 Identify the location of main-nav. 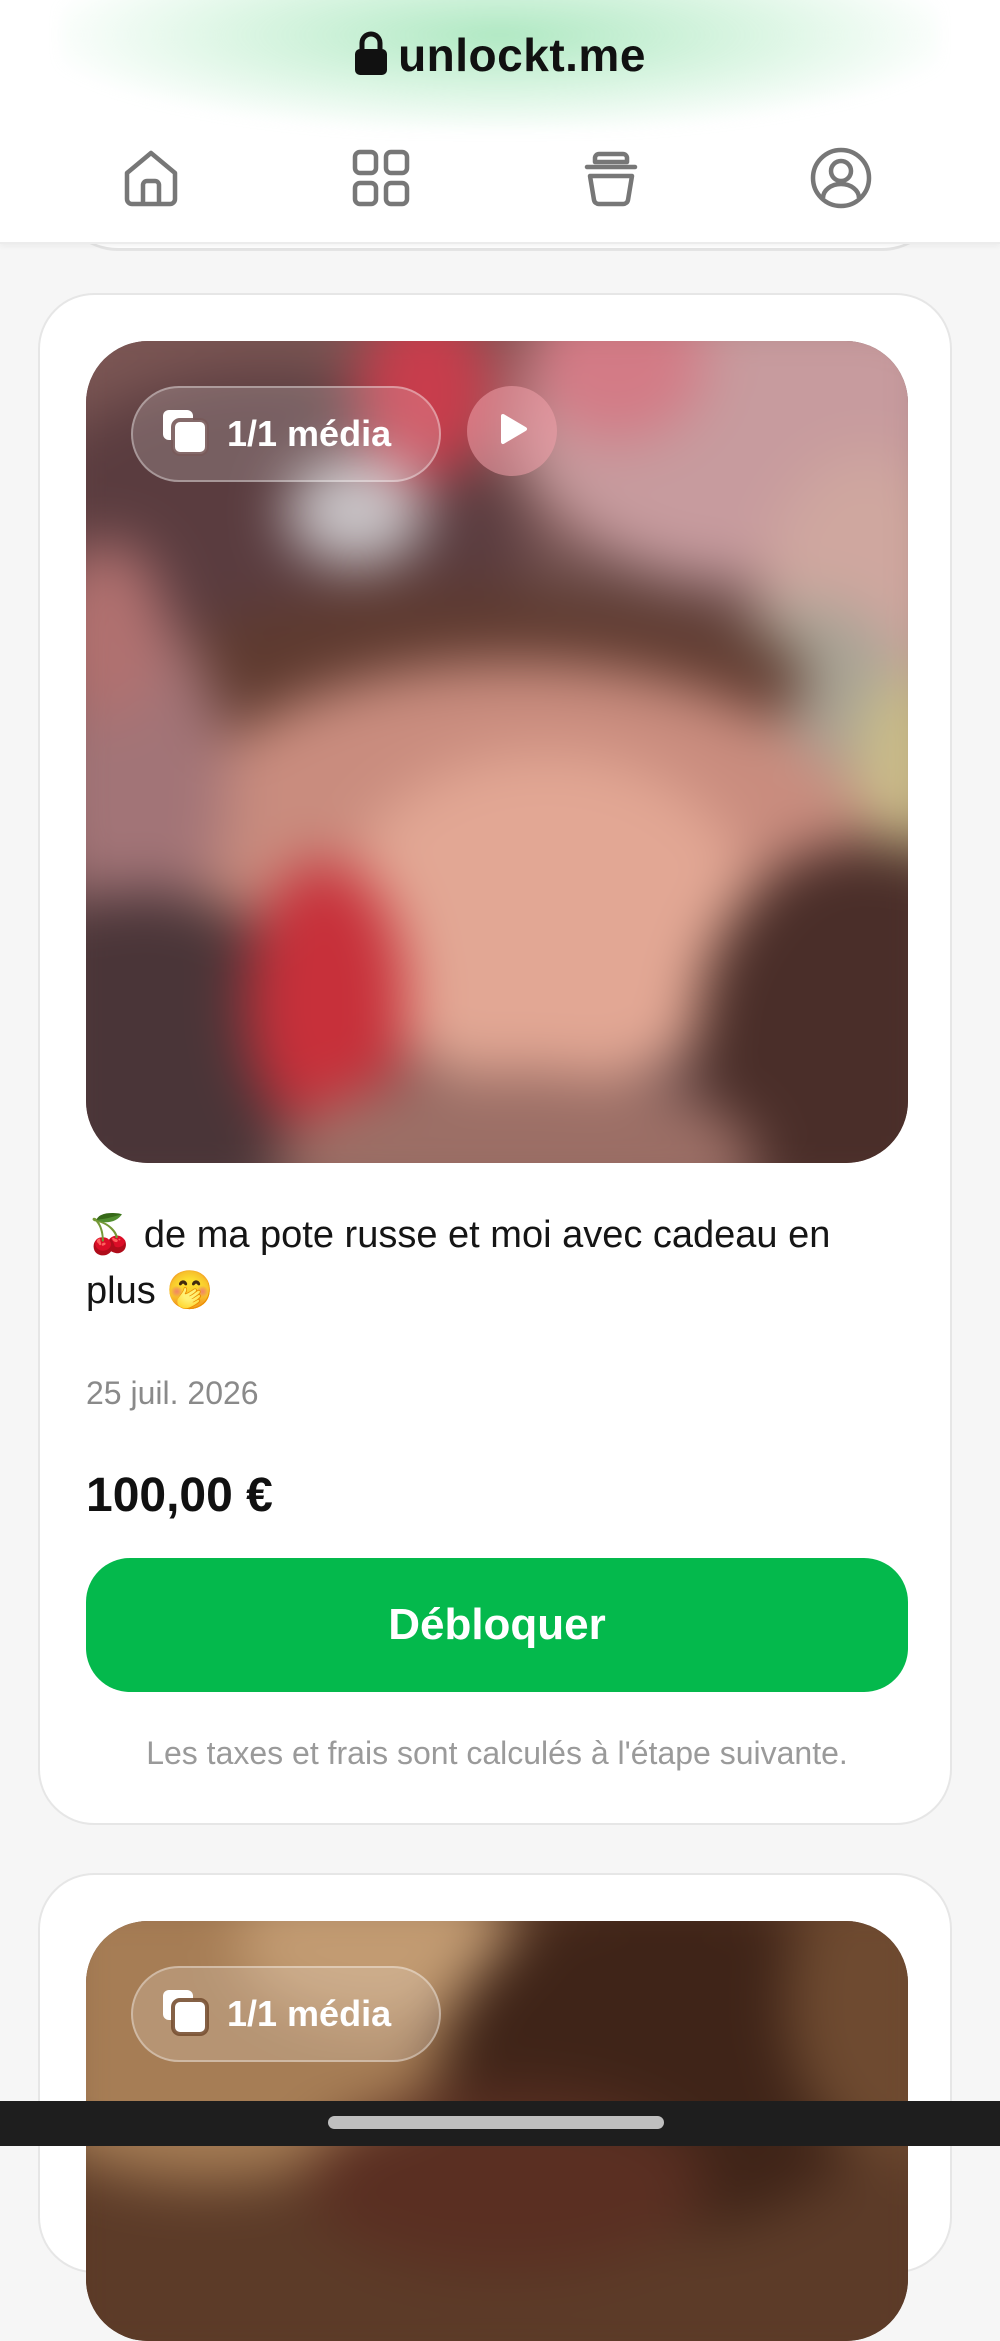
(500, 180).